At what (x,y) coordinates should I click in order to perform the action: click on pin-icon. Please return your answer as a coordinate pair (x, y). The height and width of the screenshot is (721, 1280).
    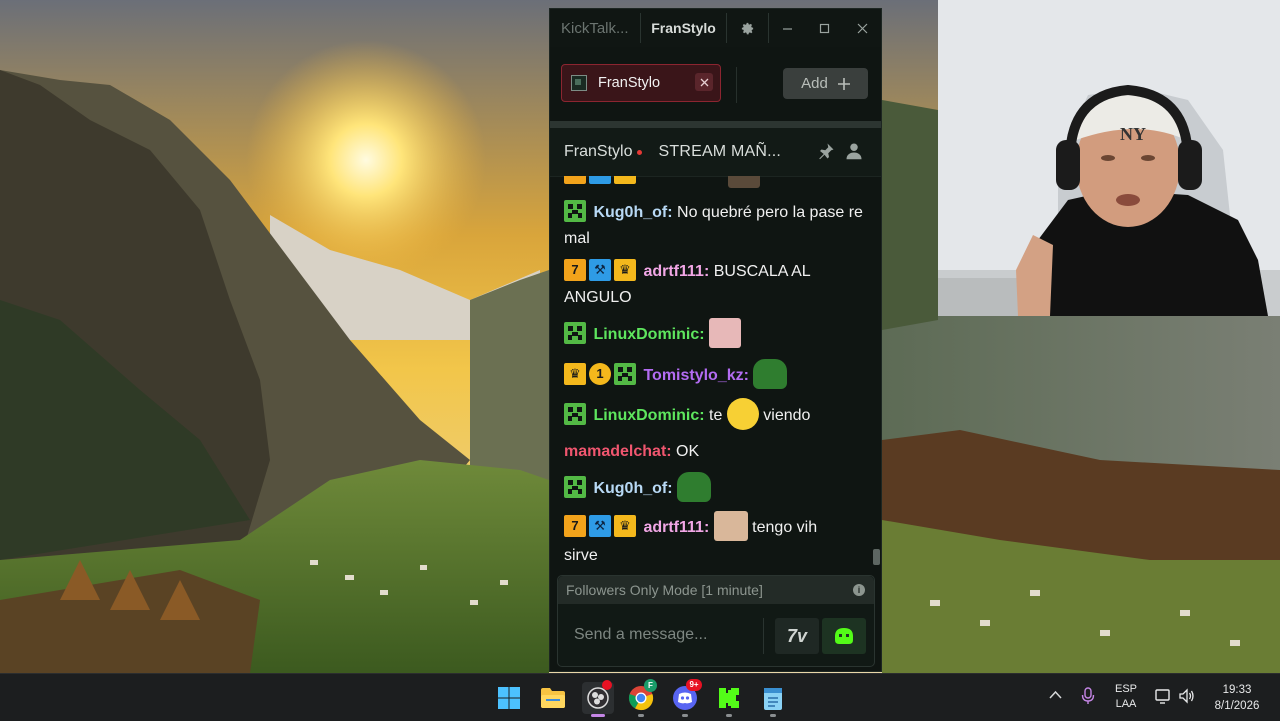
    Looking at the image, I should click on (826, 151).